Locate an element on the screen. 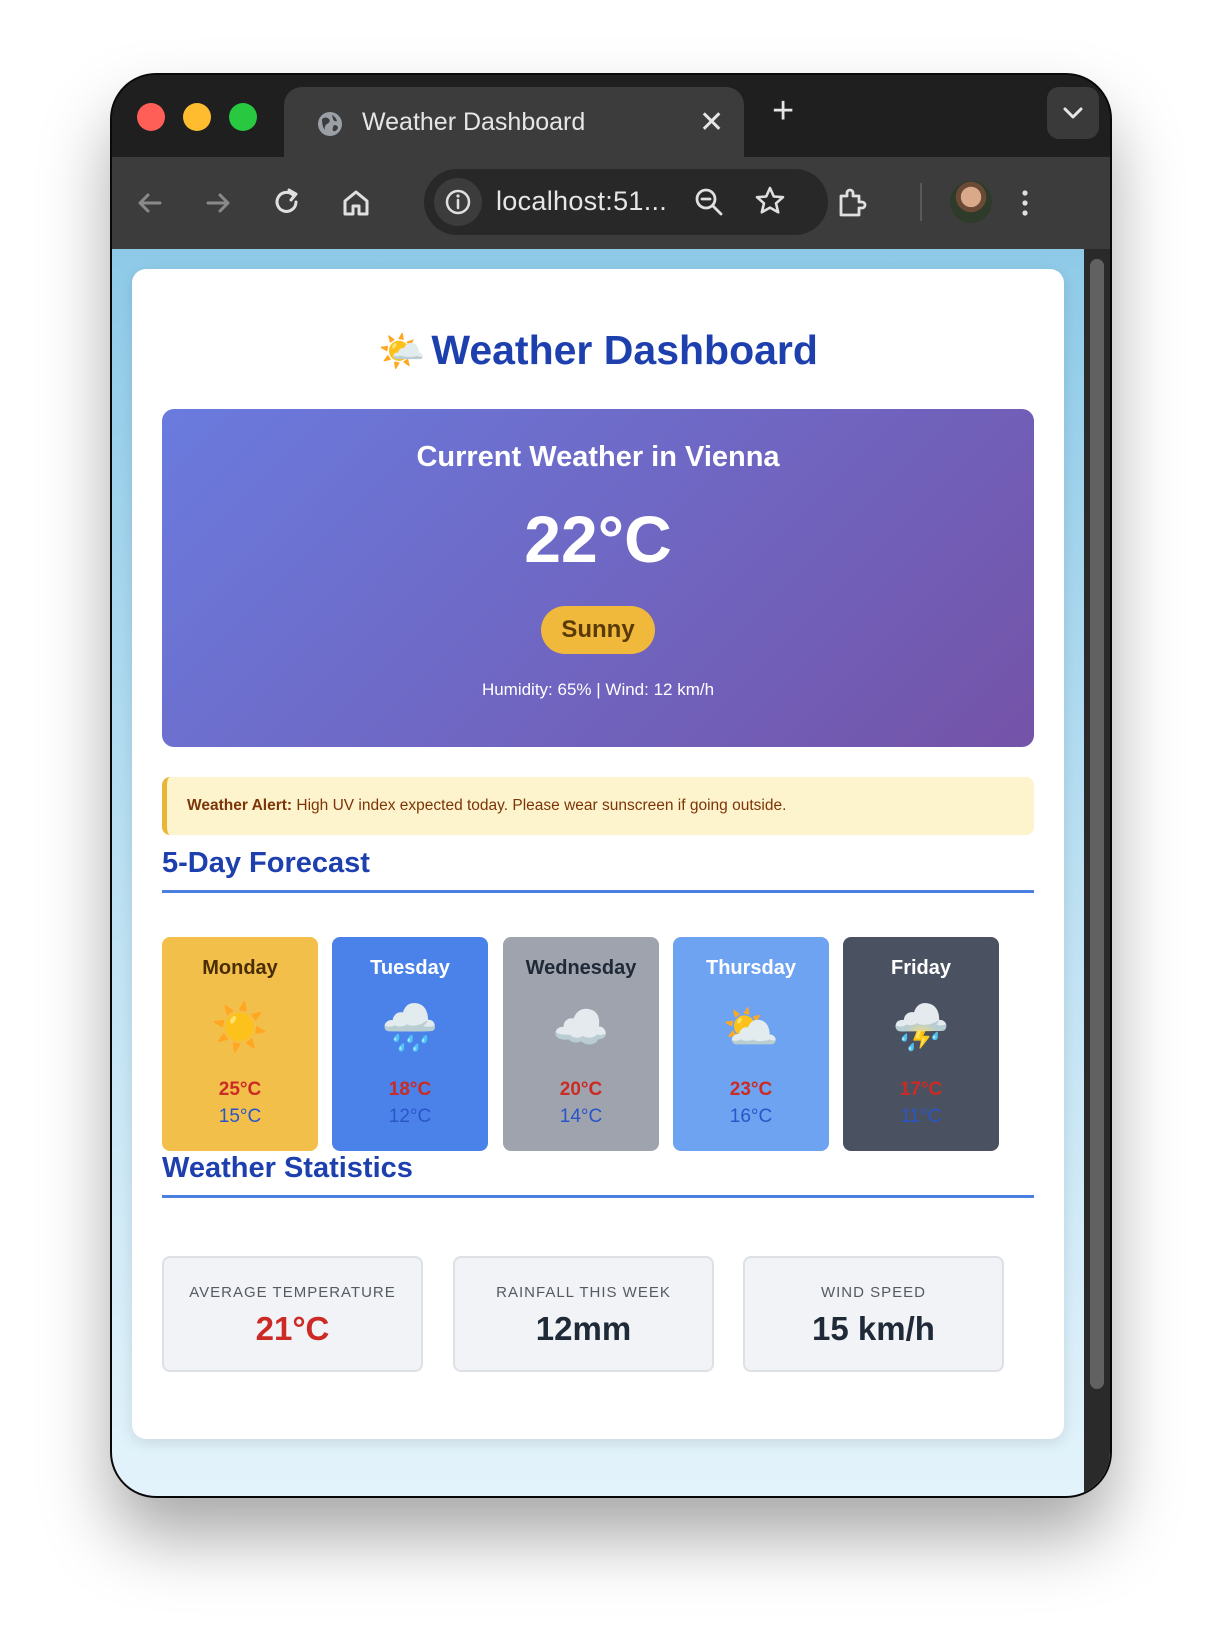  thunderstorm-icon: ⛈️ is located at coordinates (921, 1027).